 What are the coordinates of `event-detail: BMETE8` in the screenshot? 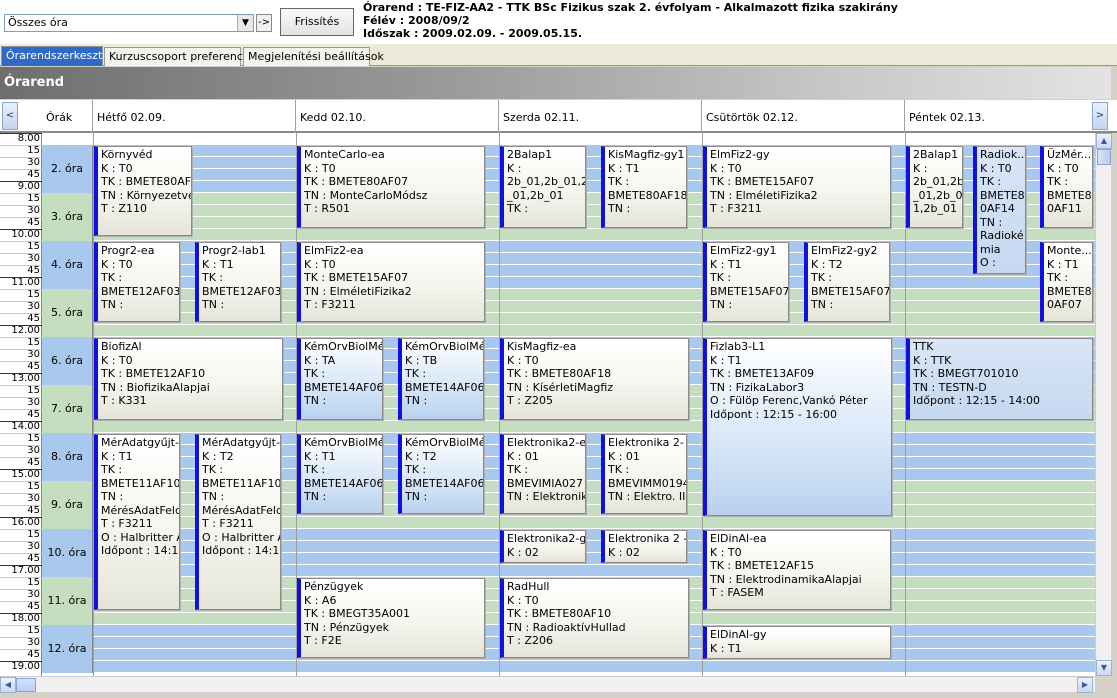 It's located at (1002, 195).